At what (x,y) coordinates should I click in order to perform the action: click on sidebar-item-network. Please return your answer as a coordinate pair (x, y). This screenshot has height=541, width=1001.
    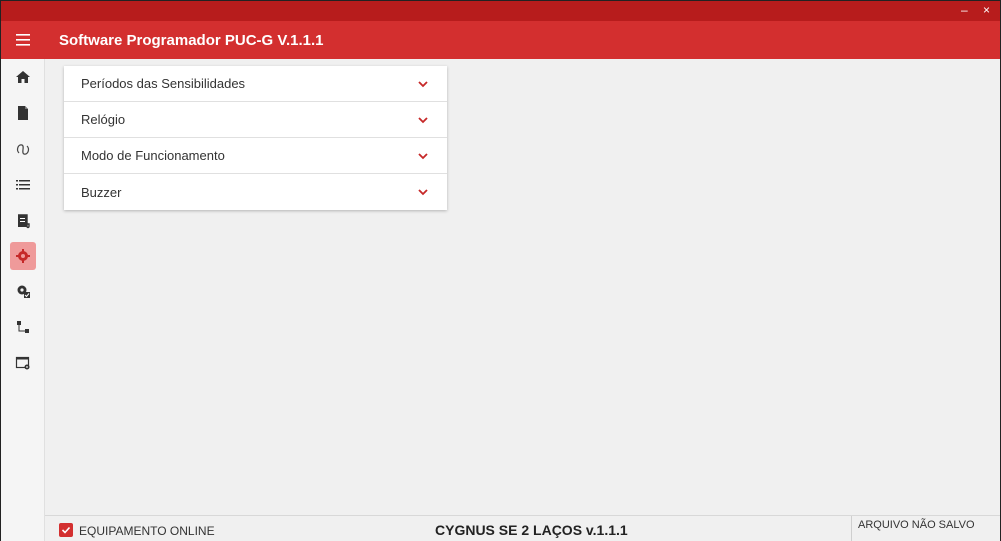
    Looking at the image, I should click on (23, 327).